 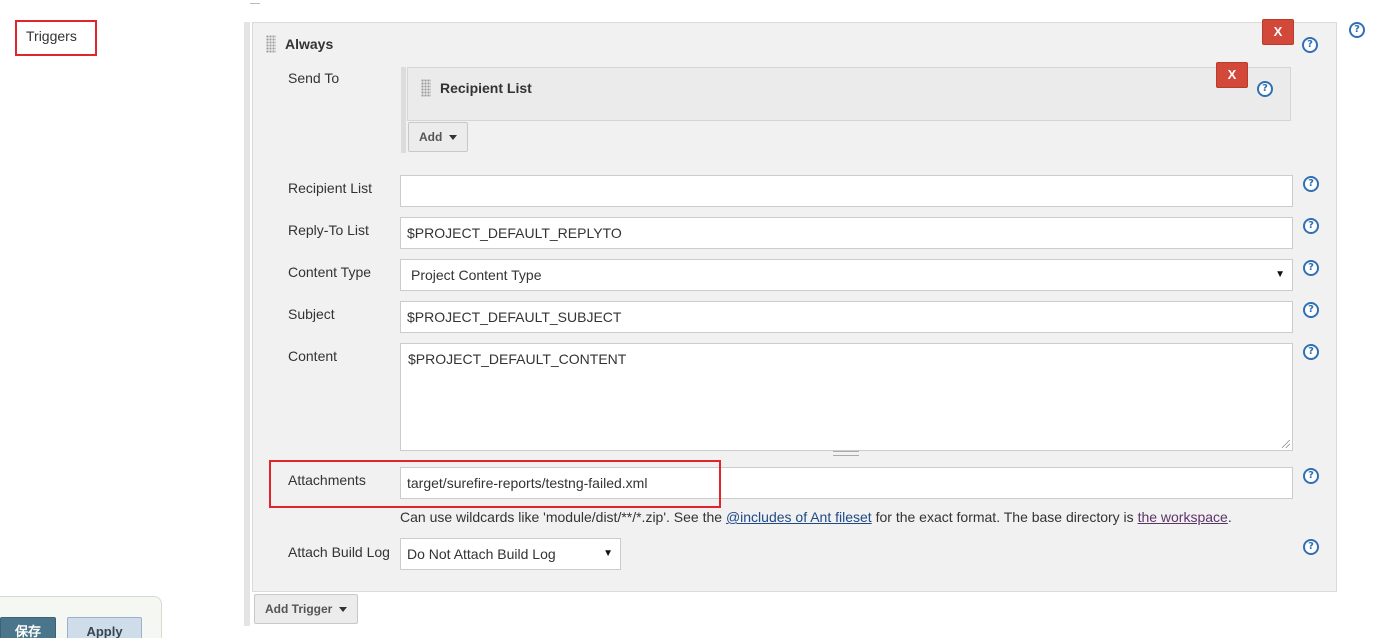 I want to click on add-trigger-button: Add Trigger, so click(x=306, y=609).